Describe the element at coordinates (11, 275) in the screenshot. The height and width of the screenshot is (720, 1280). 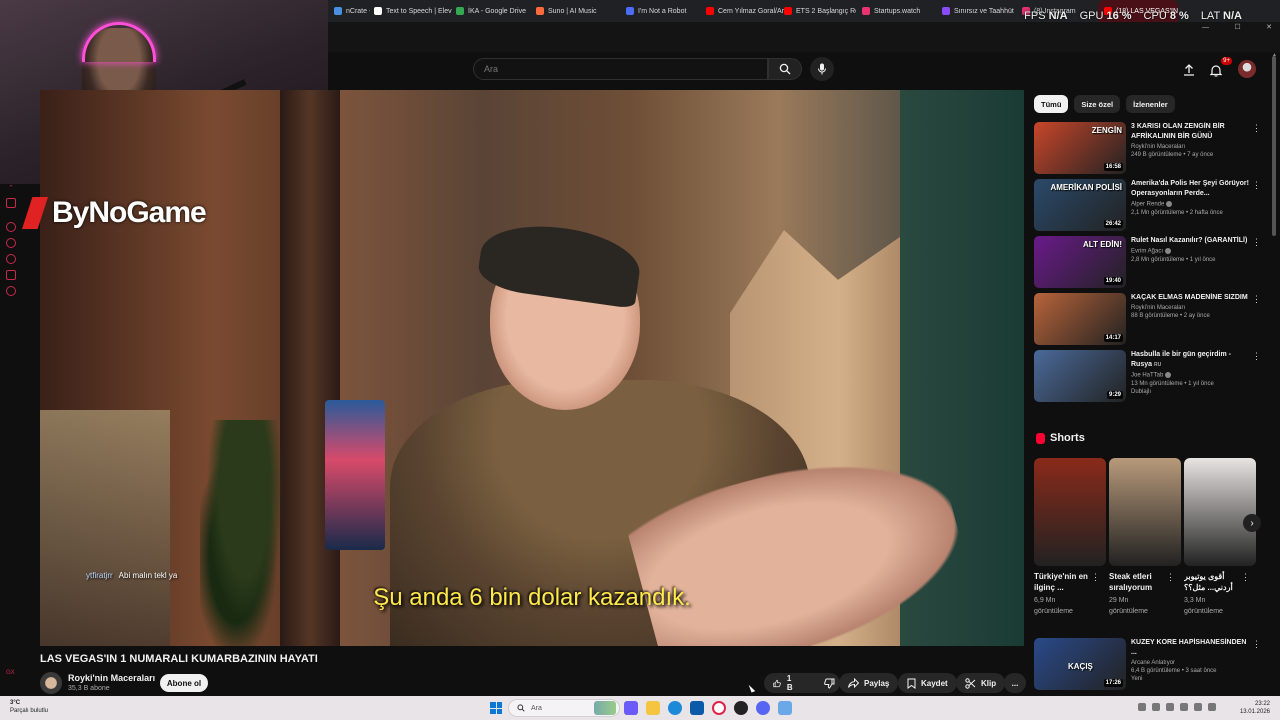
I see `extension-icon` at that location.